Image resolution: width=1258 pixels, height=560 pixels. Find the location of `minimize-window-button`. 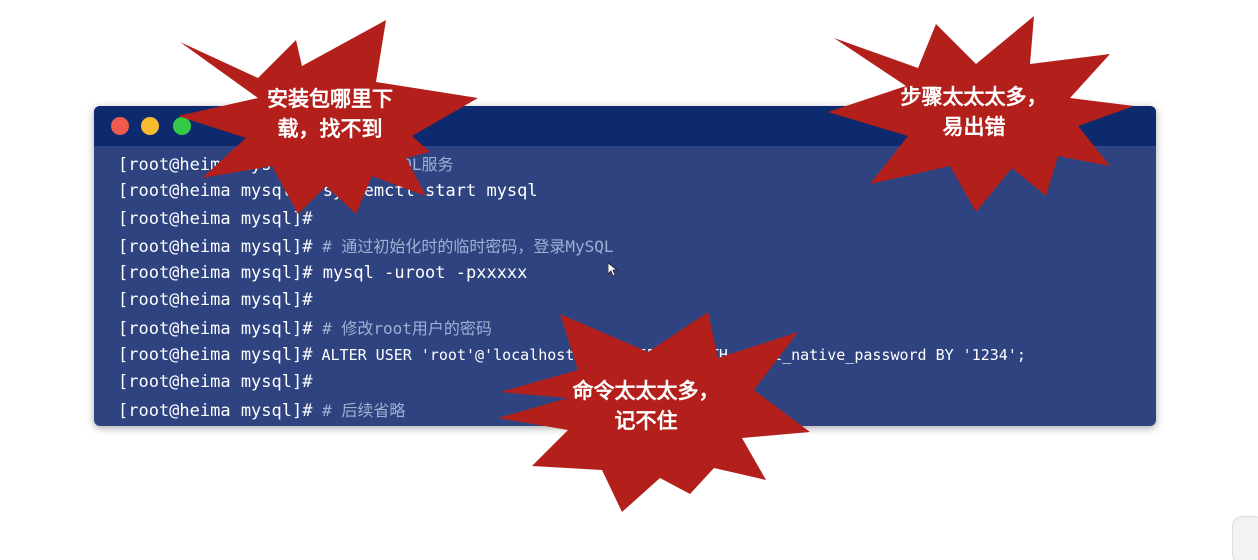

minimize-window-button is located at coordinates (150, 126).